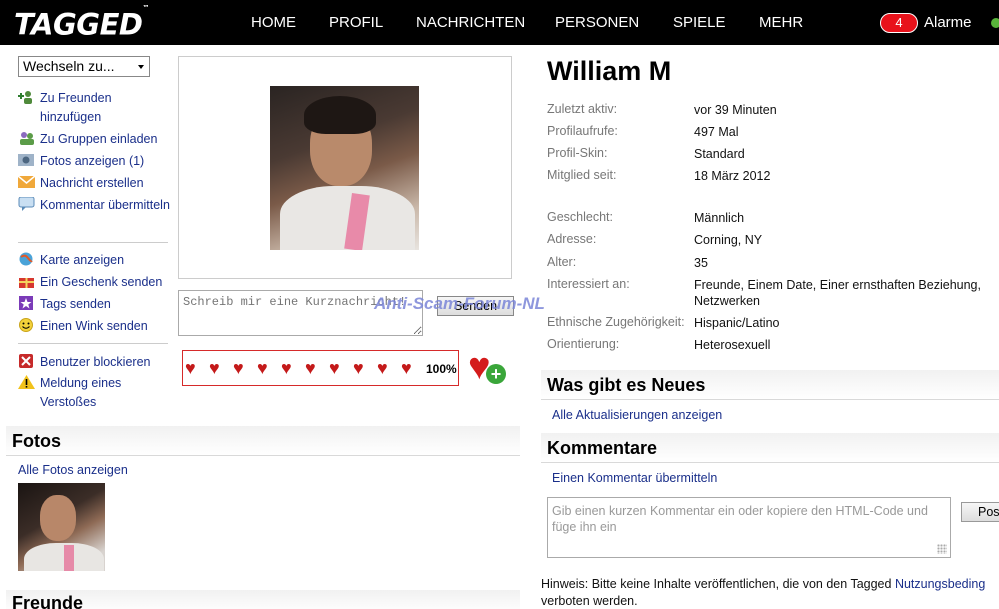  I want to click on block-icon, so click(26, 361).